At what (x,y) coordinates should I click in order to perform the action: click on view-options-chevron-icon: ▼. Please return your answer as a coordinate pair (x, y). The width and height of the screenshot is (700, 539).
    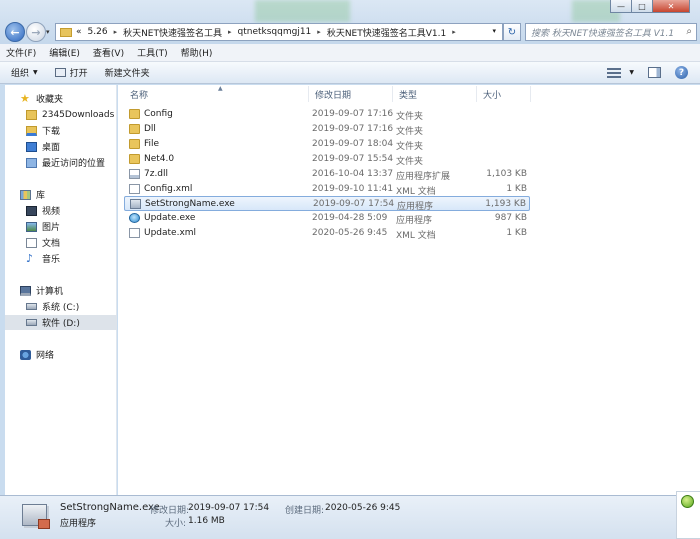
    Looking at the image, I should click on (631, 72).